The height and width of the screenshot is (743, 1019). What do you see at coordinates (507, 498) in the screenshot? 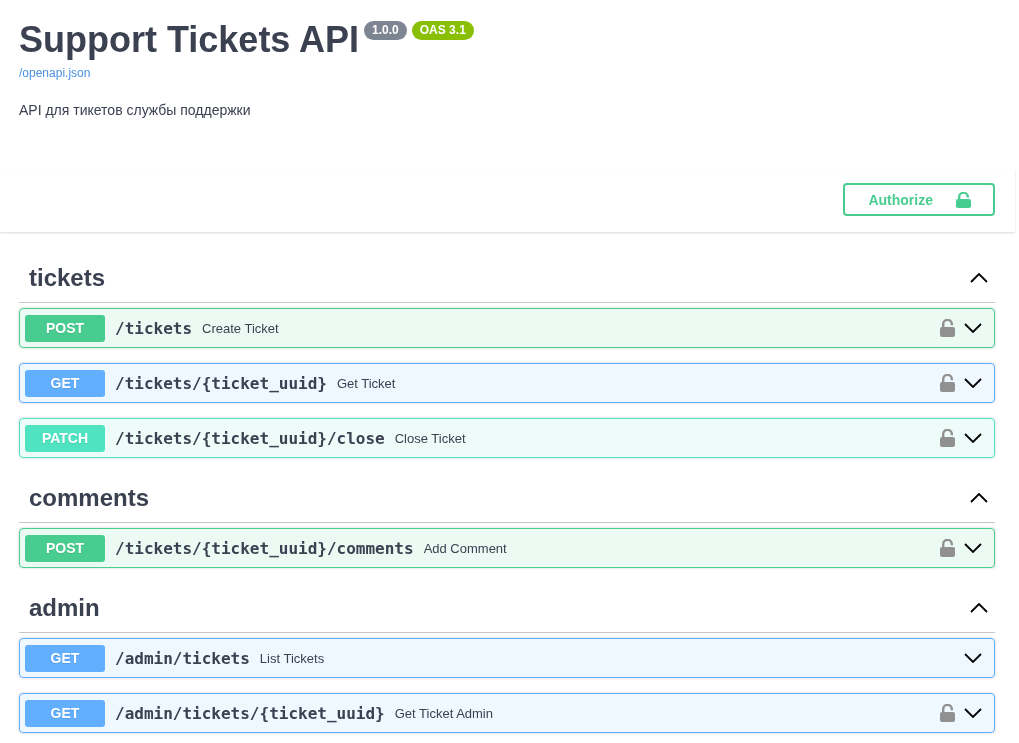
I see `section-header: comments` at bounding box center [507, 498].